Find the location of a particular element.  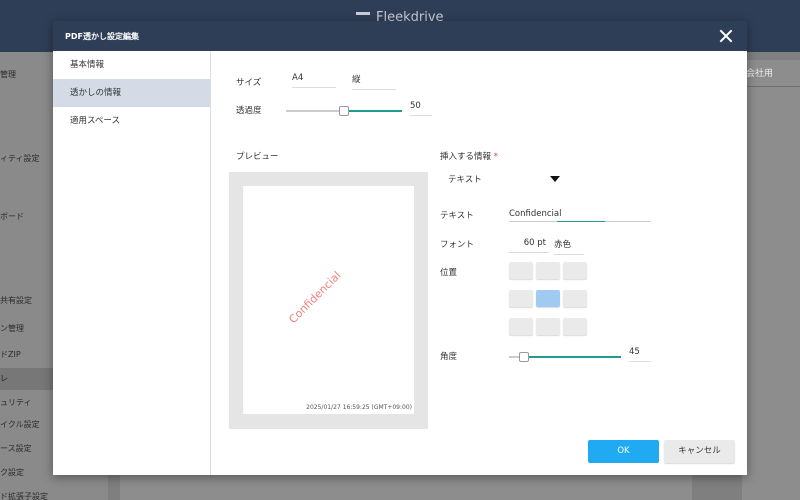

dialog-header: PDF透かし設定編集 is located at coordinates (400, 36).